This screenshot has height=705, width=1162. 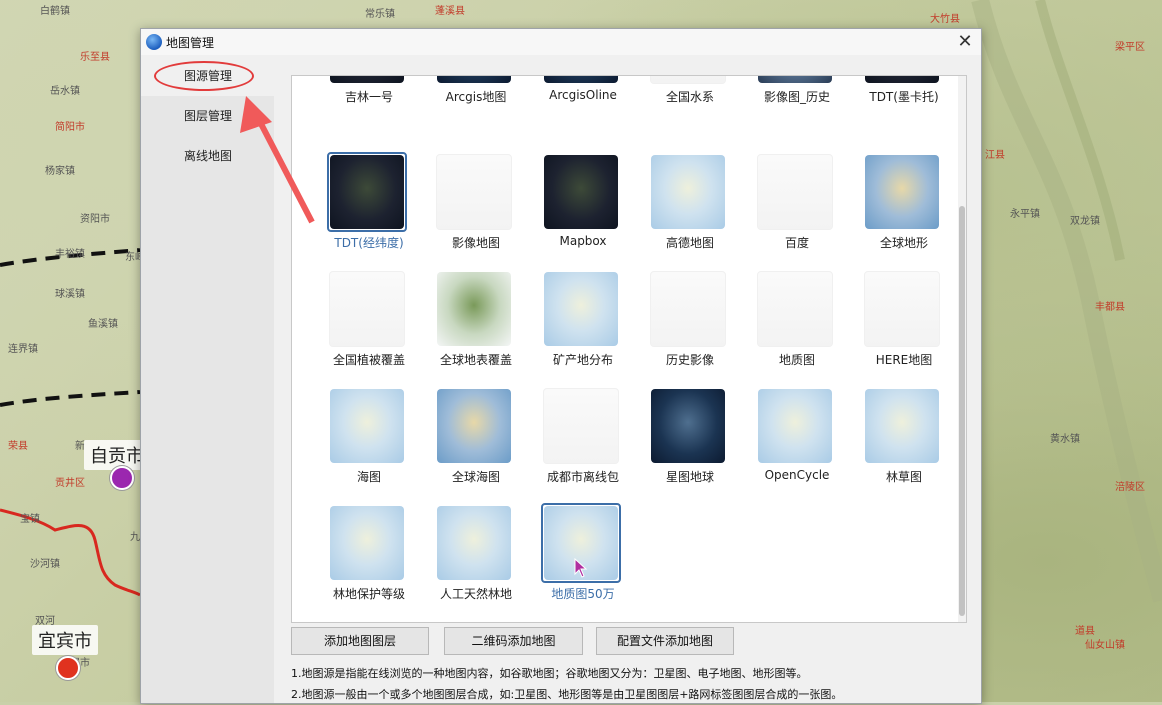 I want to click on tile-label: 影像地图, so click(x=475, y=243).